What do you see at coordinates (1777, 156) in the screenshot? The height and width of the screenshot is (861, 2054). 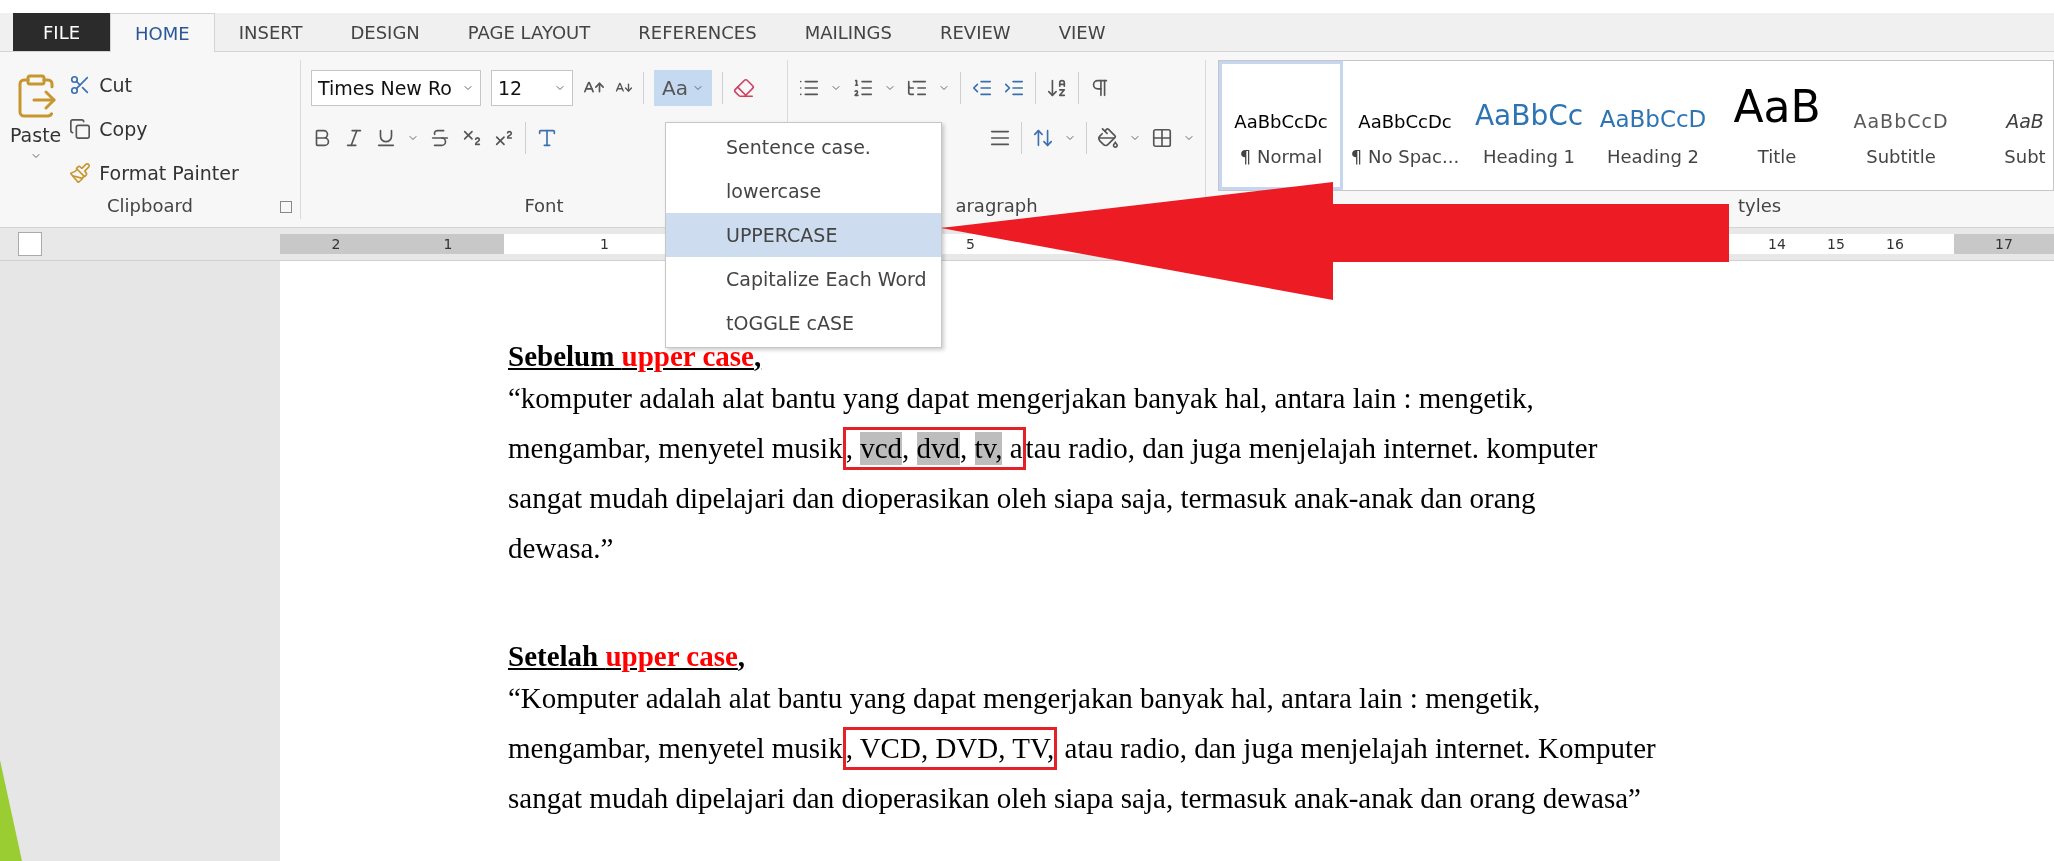 I see `style-name: Title` at bounding box center [1777, 156].